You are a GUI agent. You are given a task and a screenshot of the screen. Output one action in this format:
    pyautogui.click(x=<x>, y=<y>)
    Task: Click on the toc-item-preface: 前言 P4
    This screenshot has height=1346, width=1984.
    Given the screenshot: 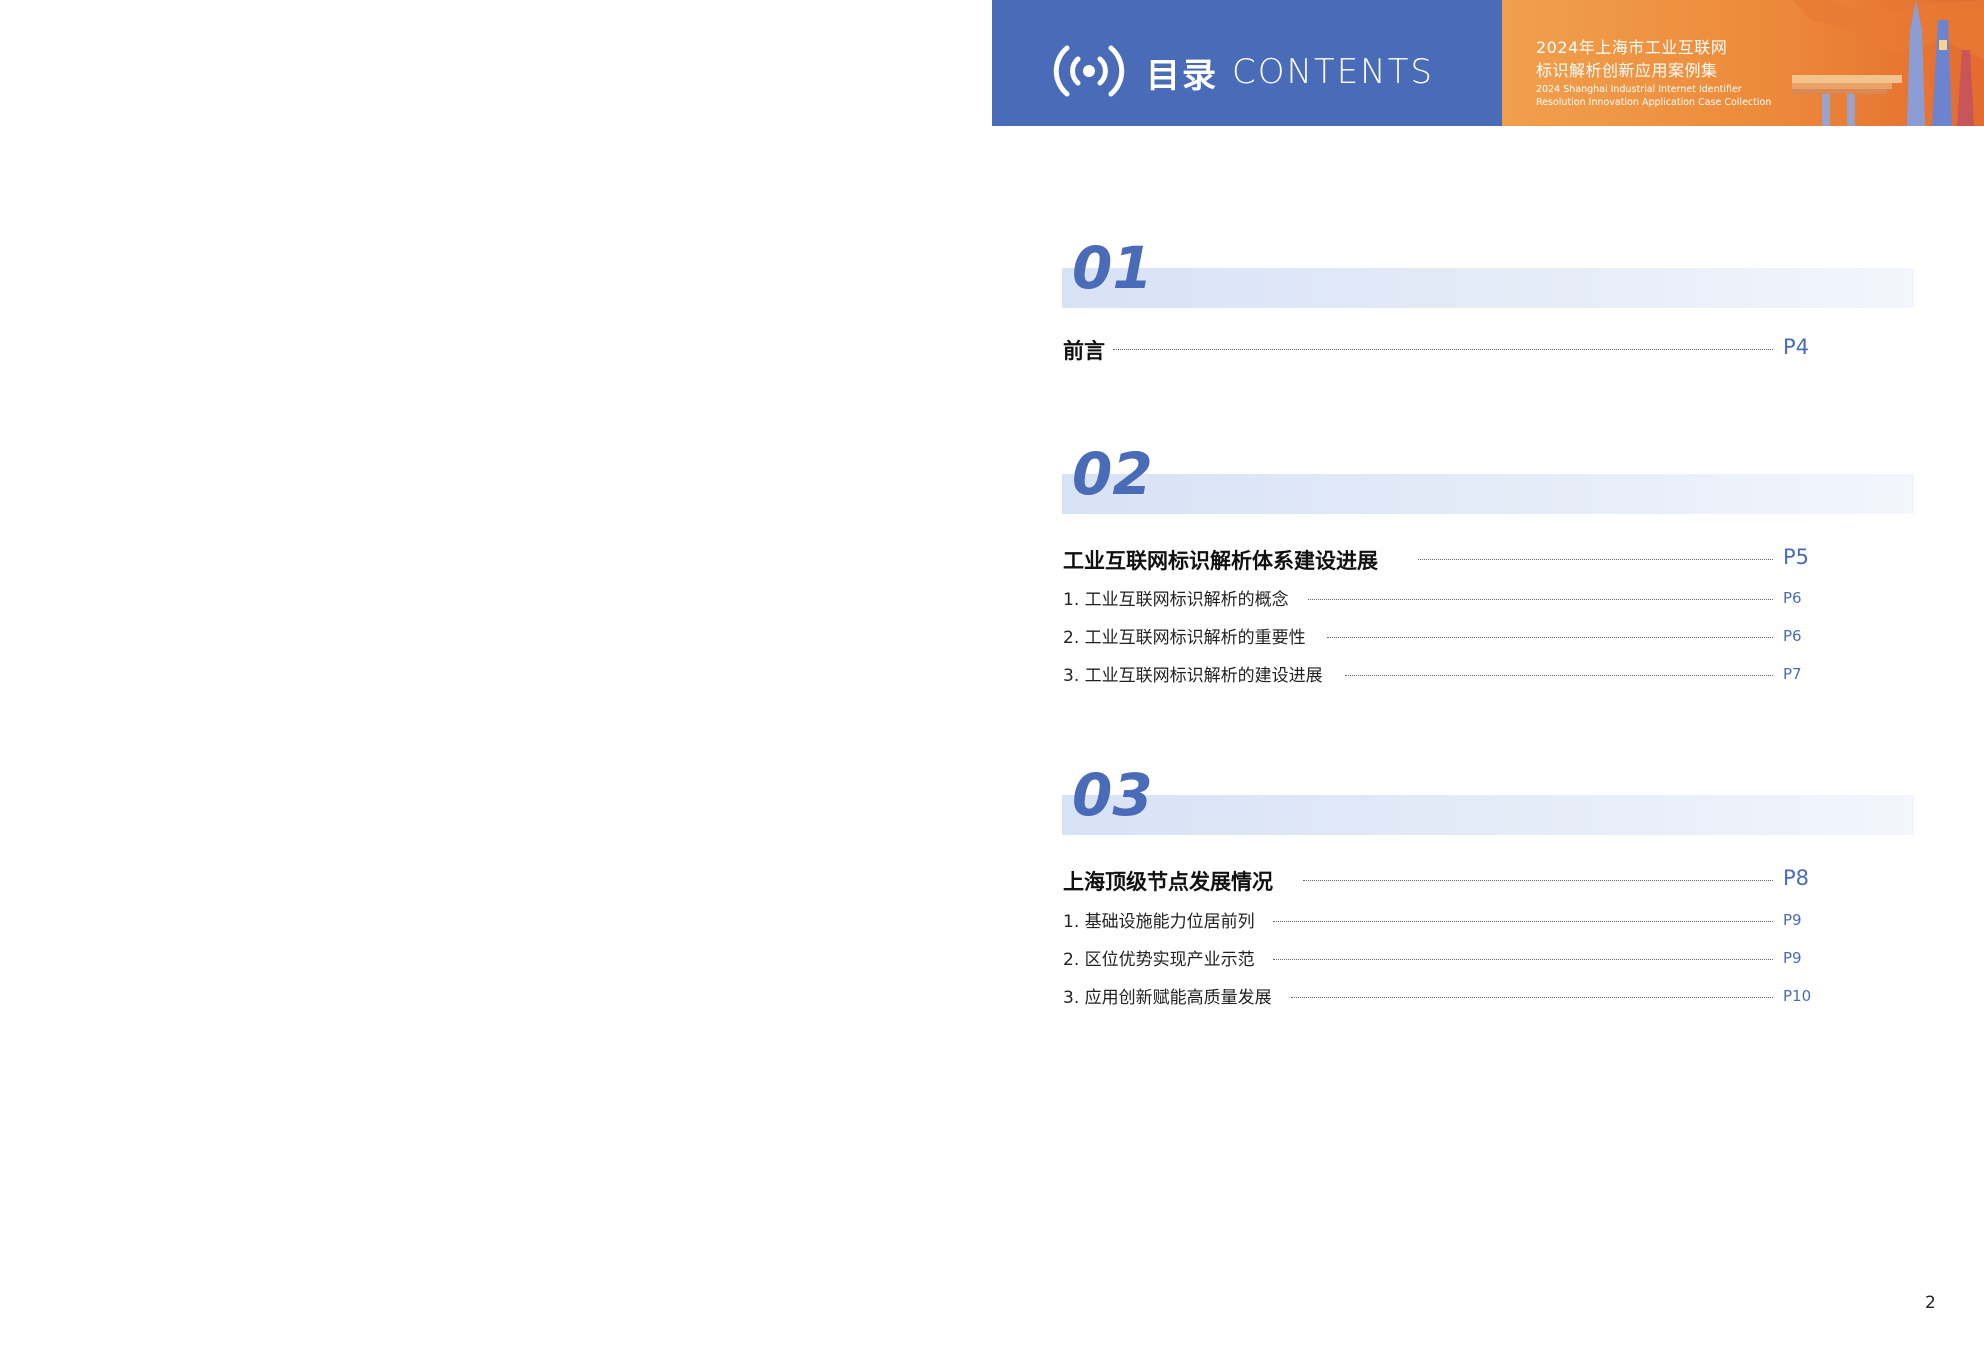 What is the action you would take?
    pyautogui.click(x=1437, y=350)
    